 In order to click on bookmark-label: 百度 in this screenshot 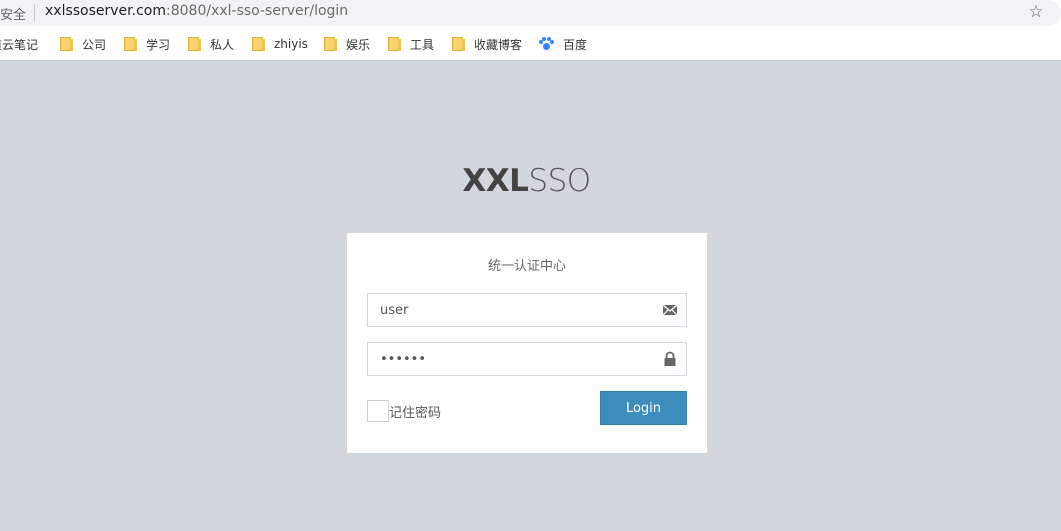, I will do `click(575, 44)`.